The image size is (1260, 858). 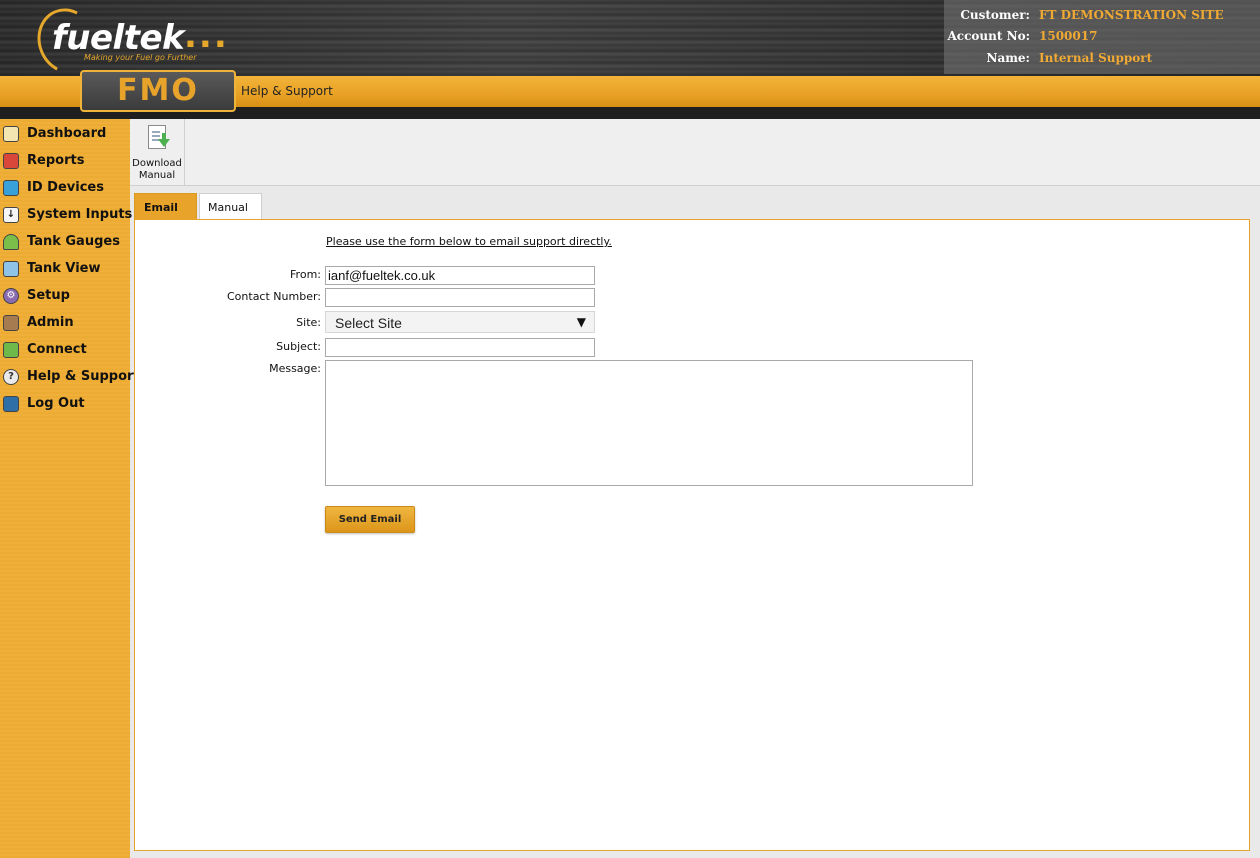 What do you see at coordinates (287, 91) in the screenshot?
I see `page-title: Help & Support` at bounding box center [287, 91].